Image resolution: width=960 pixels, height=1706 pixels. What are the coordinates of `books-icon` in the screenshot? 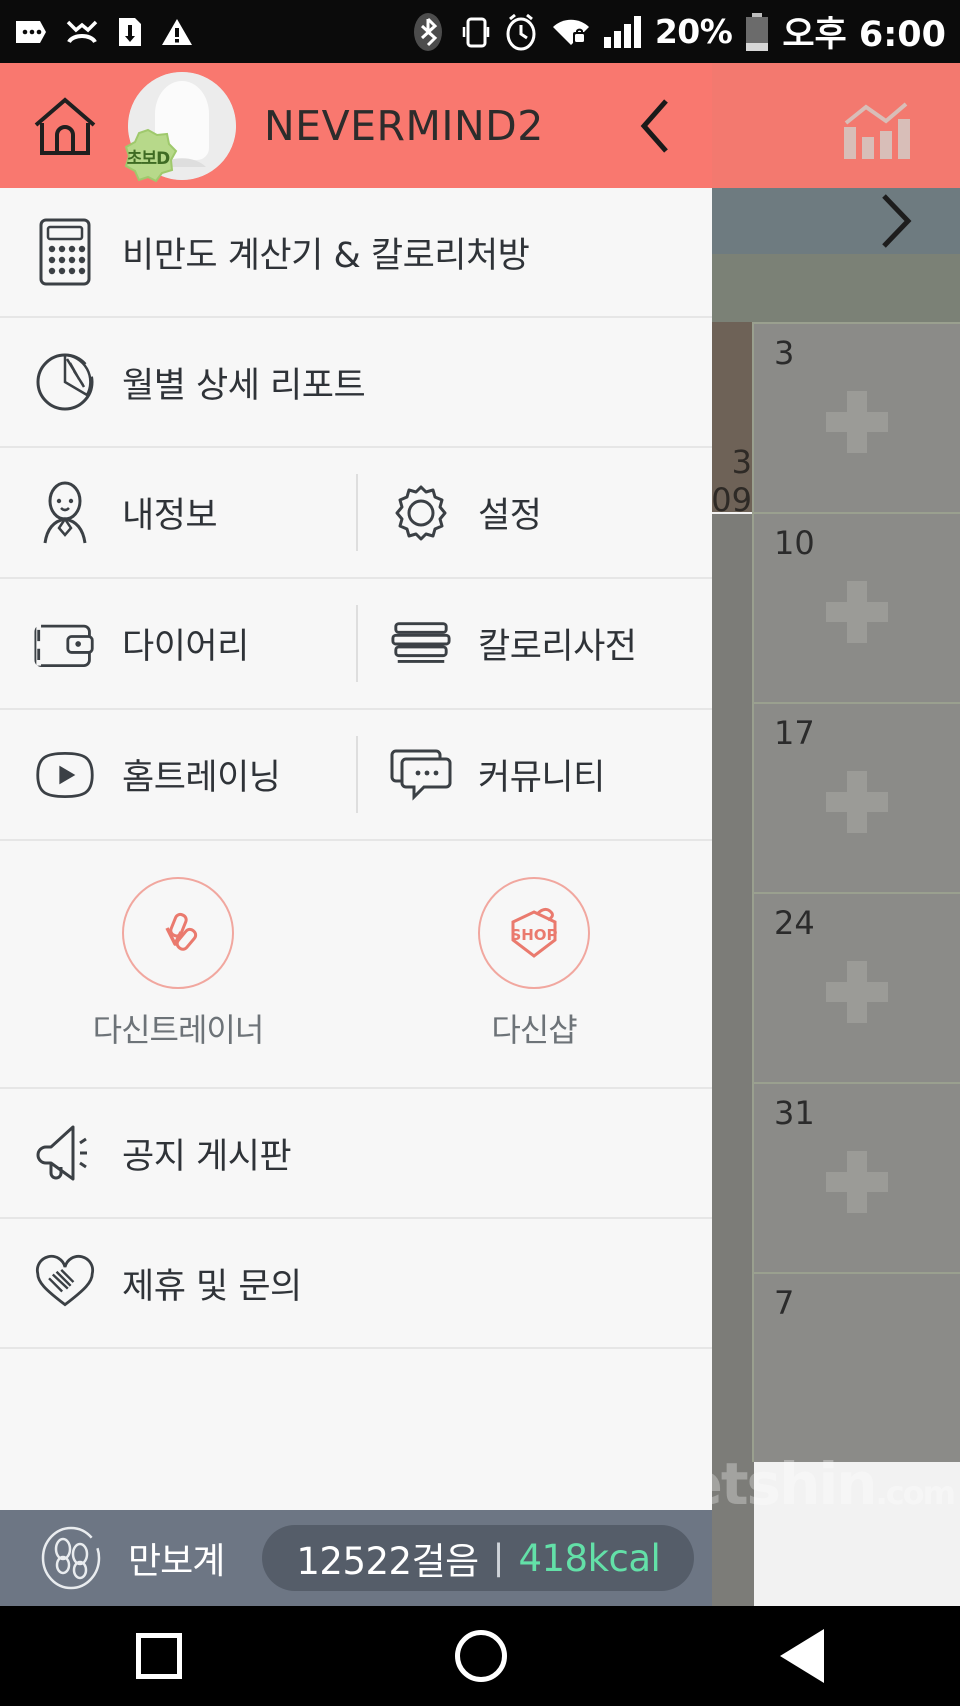 It's located at (421, 644).